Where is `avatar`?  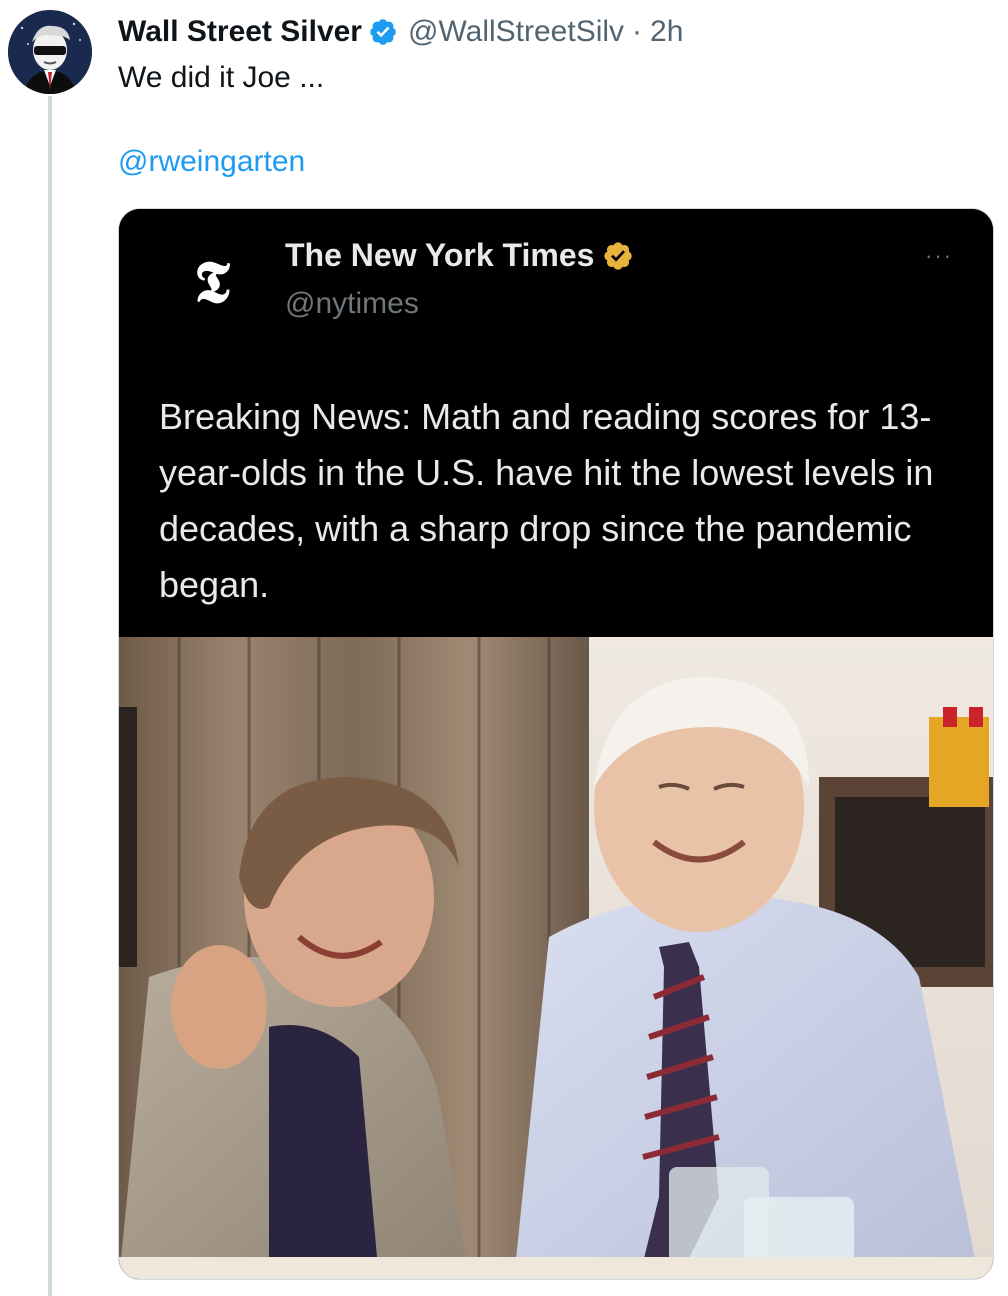 avatar is located at coordinates (50, 52).